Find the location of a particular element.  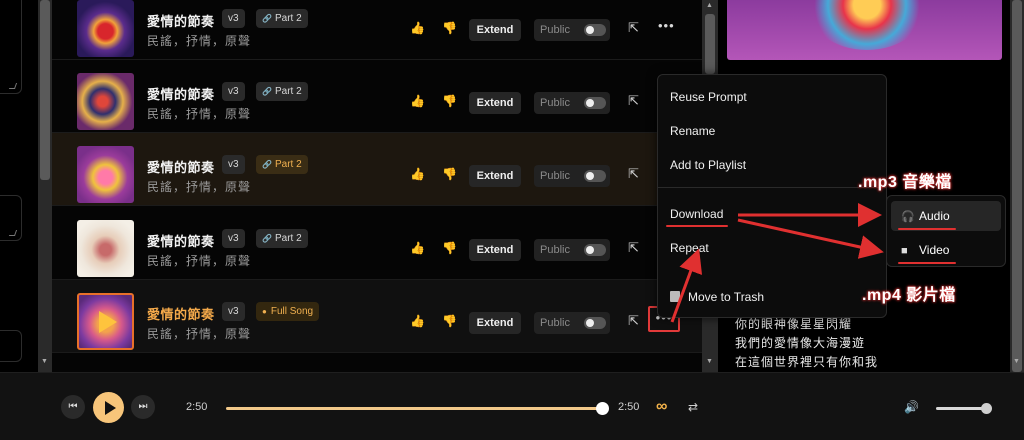

song-genre: 民謠，抒情，原聲 is located at coordinates (199, 41).